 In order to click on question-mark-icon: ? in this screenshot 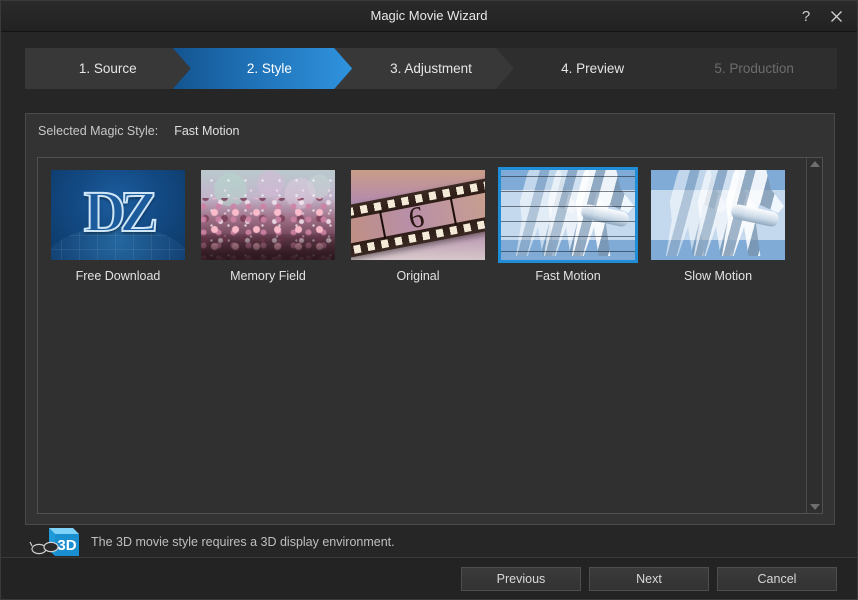, I will do `click(806, 16)`.